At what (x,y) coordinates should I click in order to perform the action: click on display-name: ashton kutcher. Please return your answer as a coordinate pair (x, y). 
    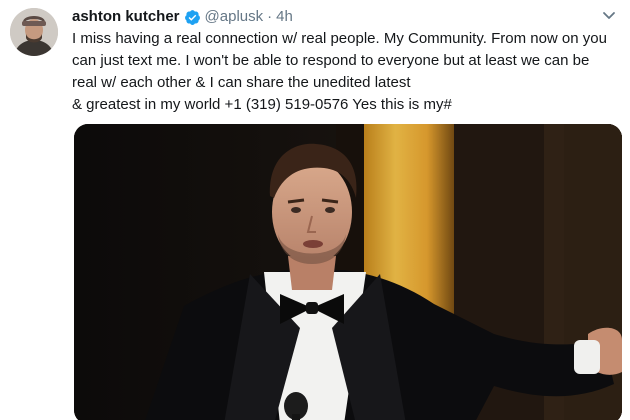
    Looking at the image, I should click on (126, 17).